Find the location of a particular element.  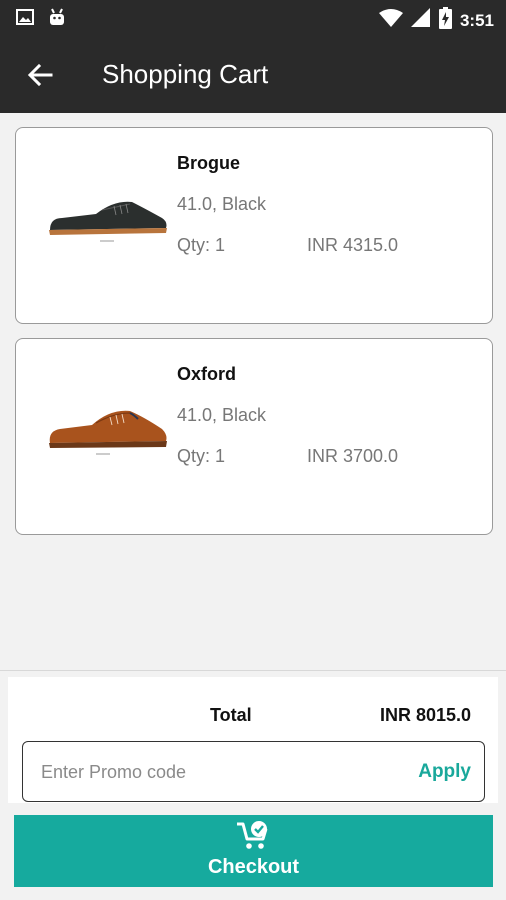

oxford-shoe-image is located at coordinates (108, 432).